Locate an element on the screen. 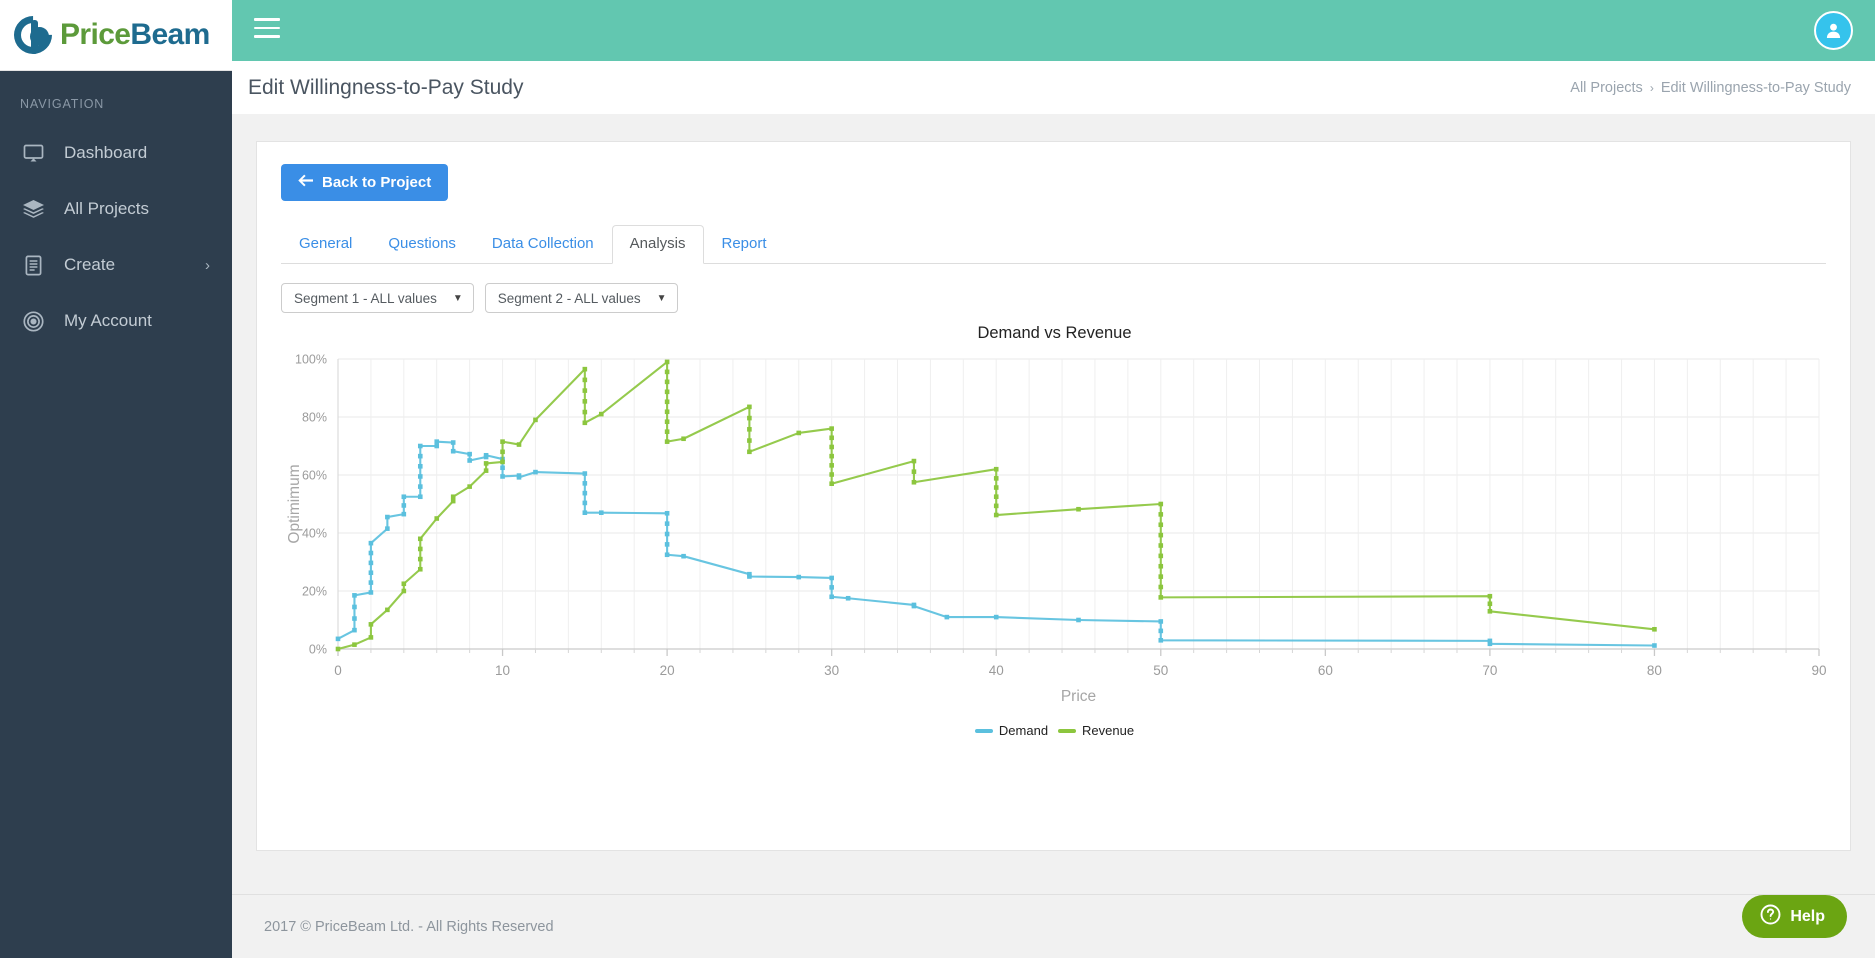  arrow-left-icon is located at coordinates (305, 182).